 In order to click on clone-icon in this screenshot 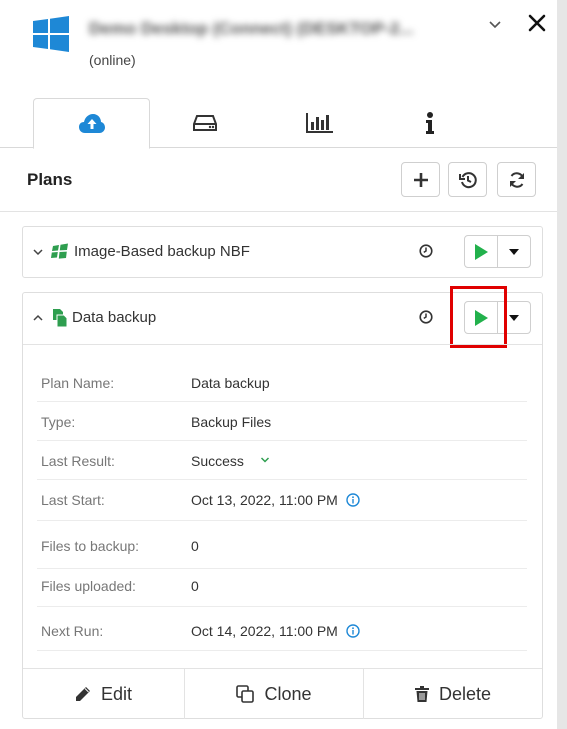, I will do `click(245, 694)`.